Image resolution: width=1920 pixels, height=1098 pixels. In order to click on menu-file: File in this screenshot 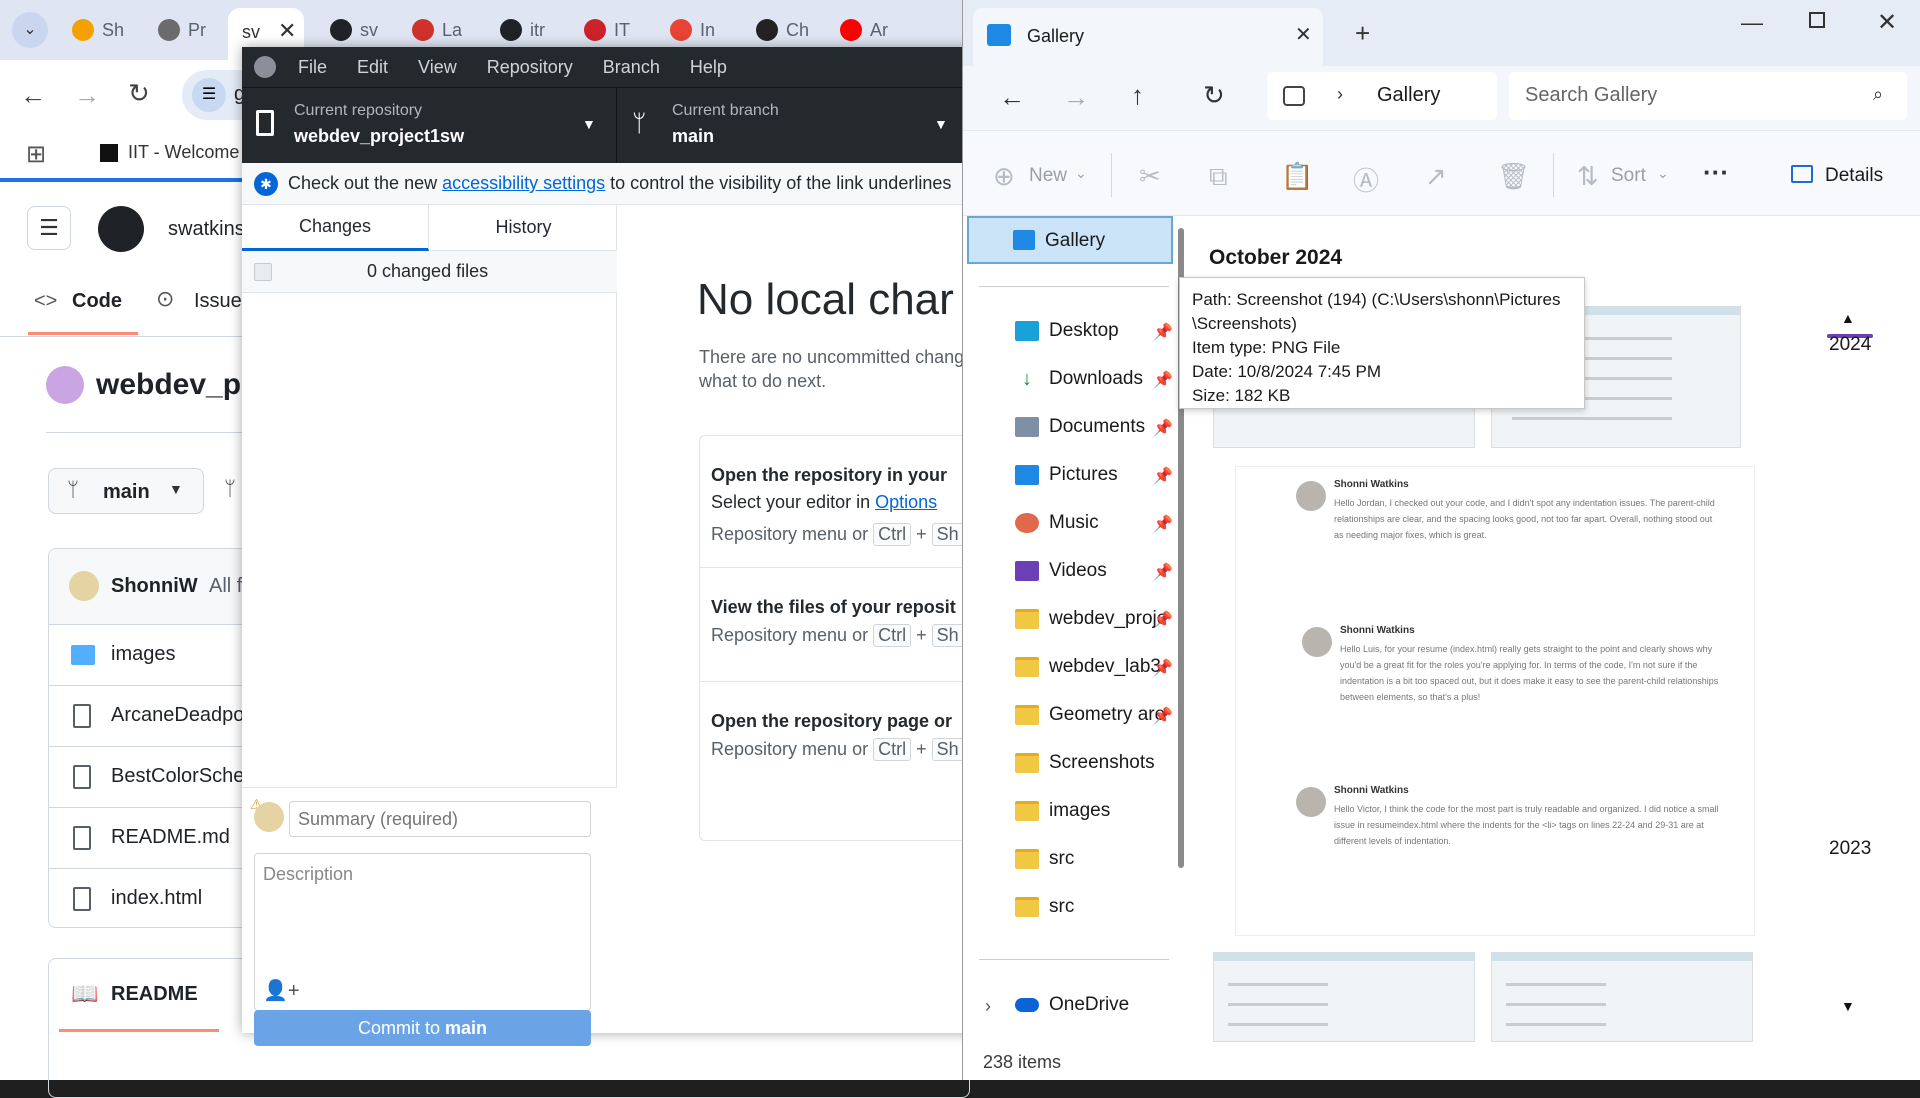, I will do `click(312, 67)`.